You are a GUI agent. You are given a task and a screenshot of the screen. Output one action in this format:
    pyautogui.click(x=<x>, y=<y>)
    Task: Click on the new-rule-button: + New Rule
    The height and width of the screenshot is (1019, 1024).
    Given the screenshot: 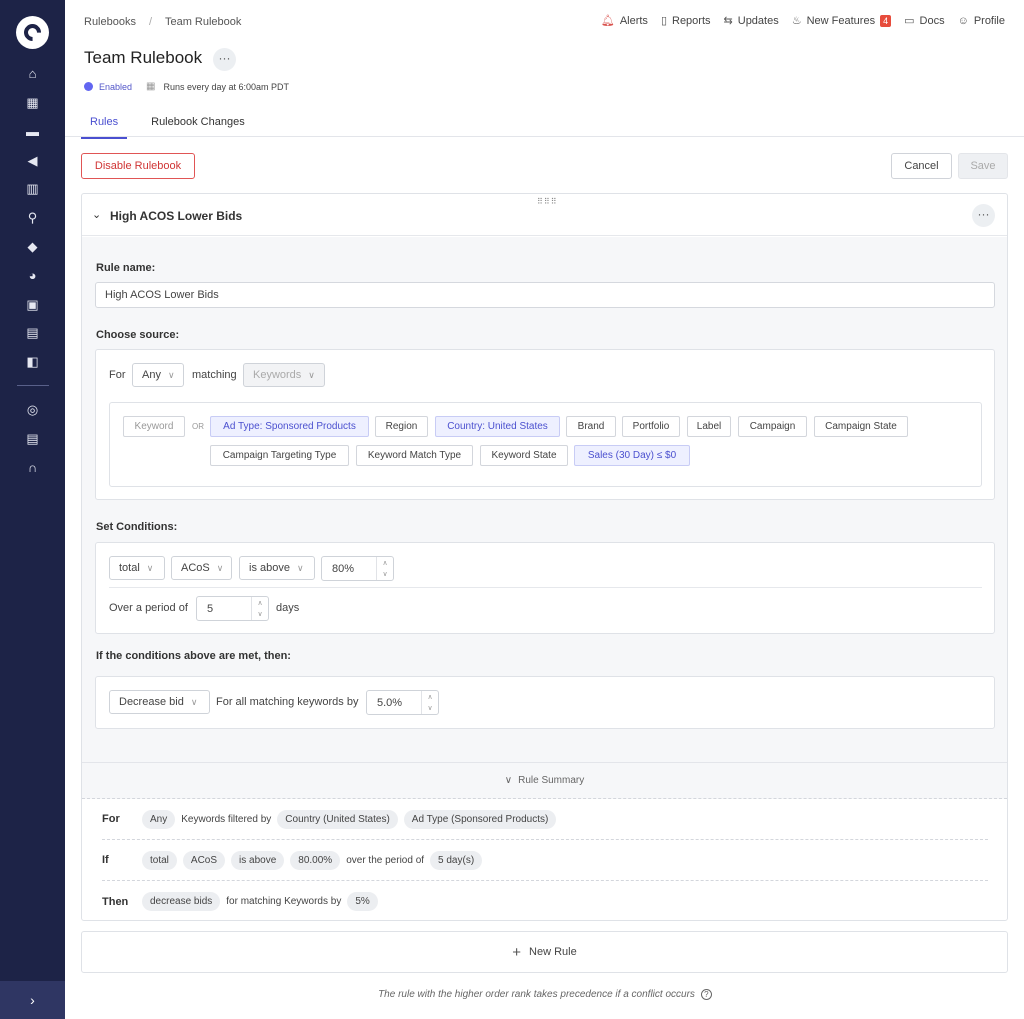 What is the action you would take?
    pyautogui.click(x=544, y=952)
    